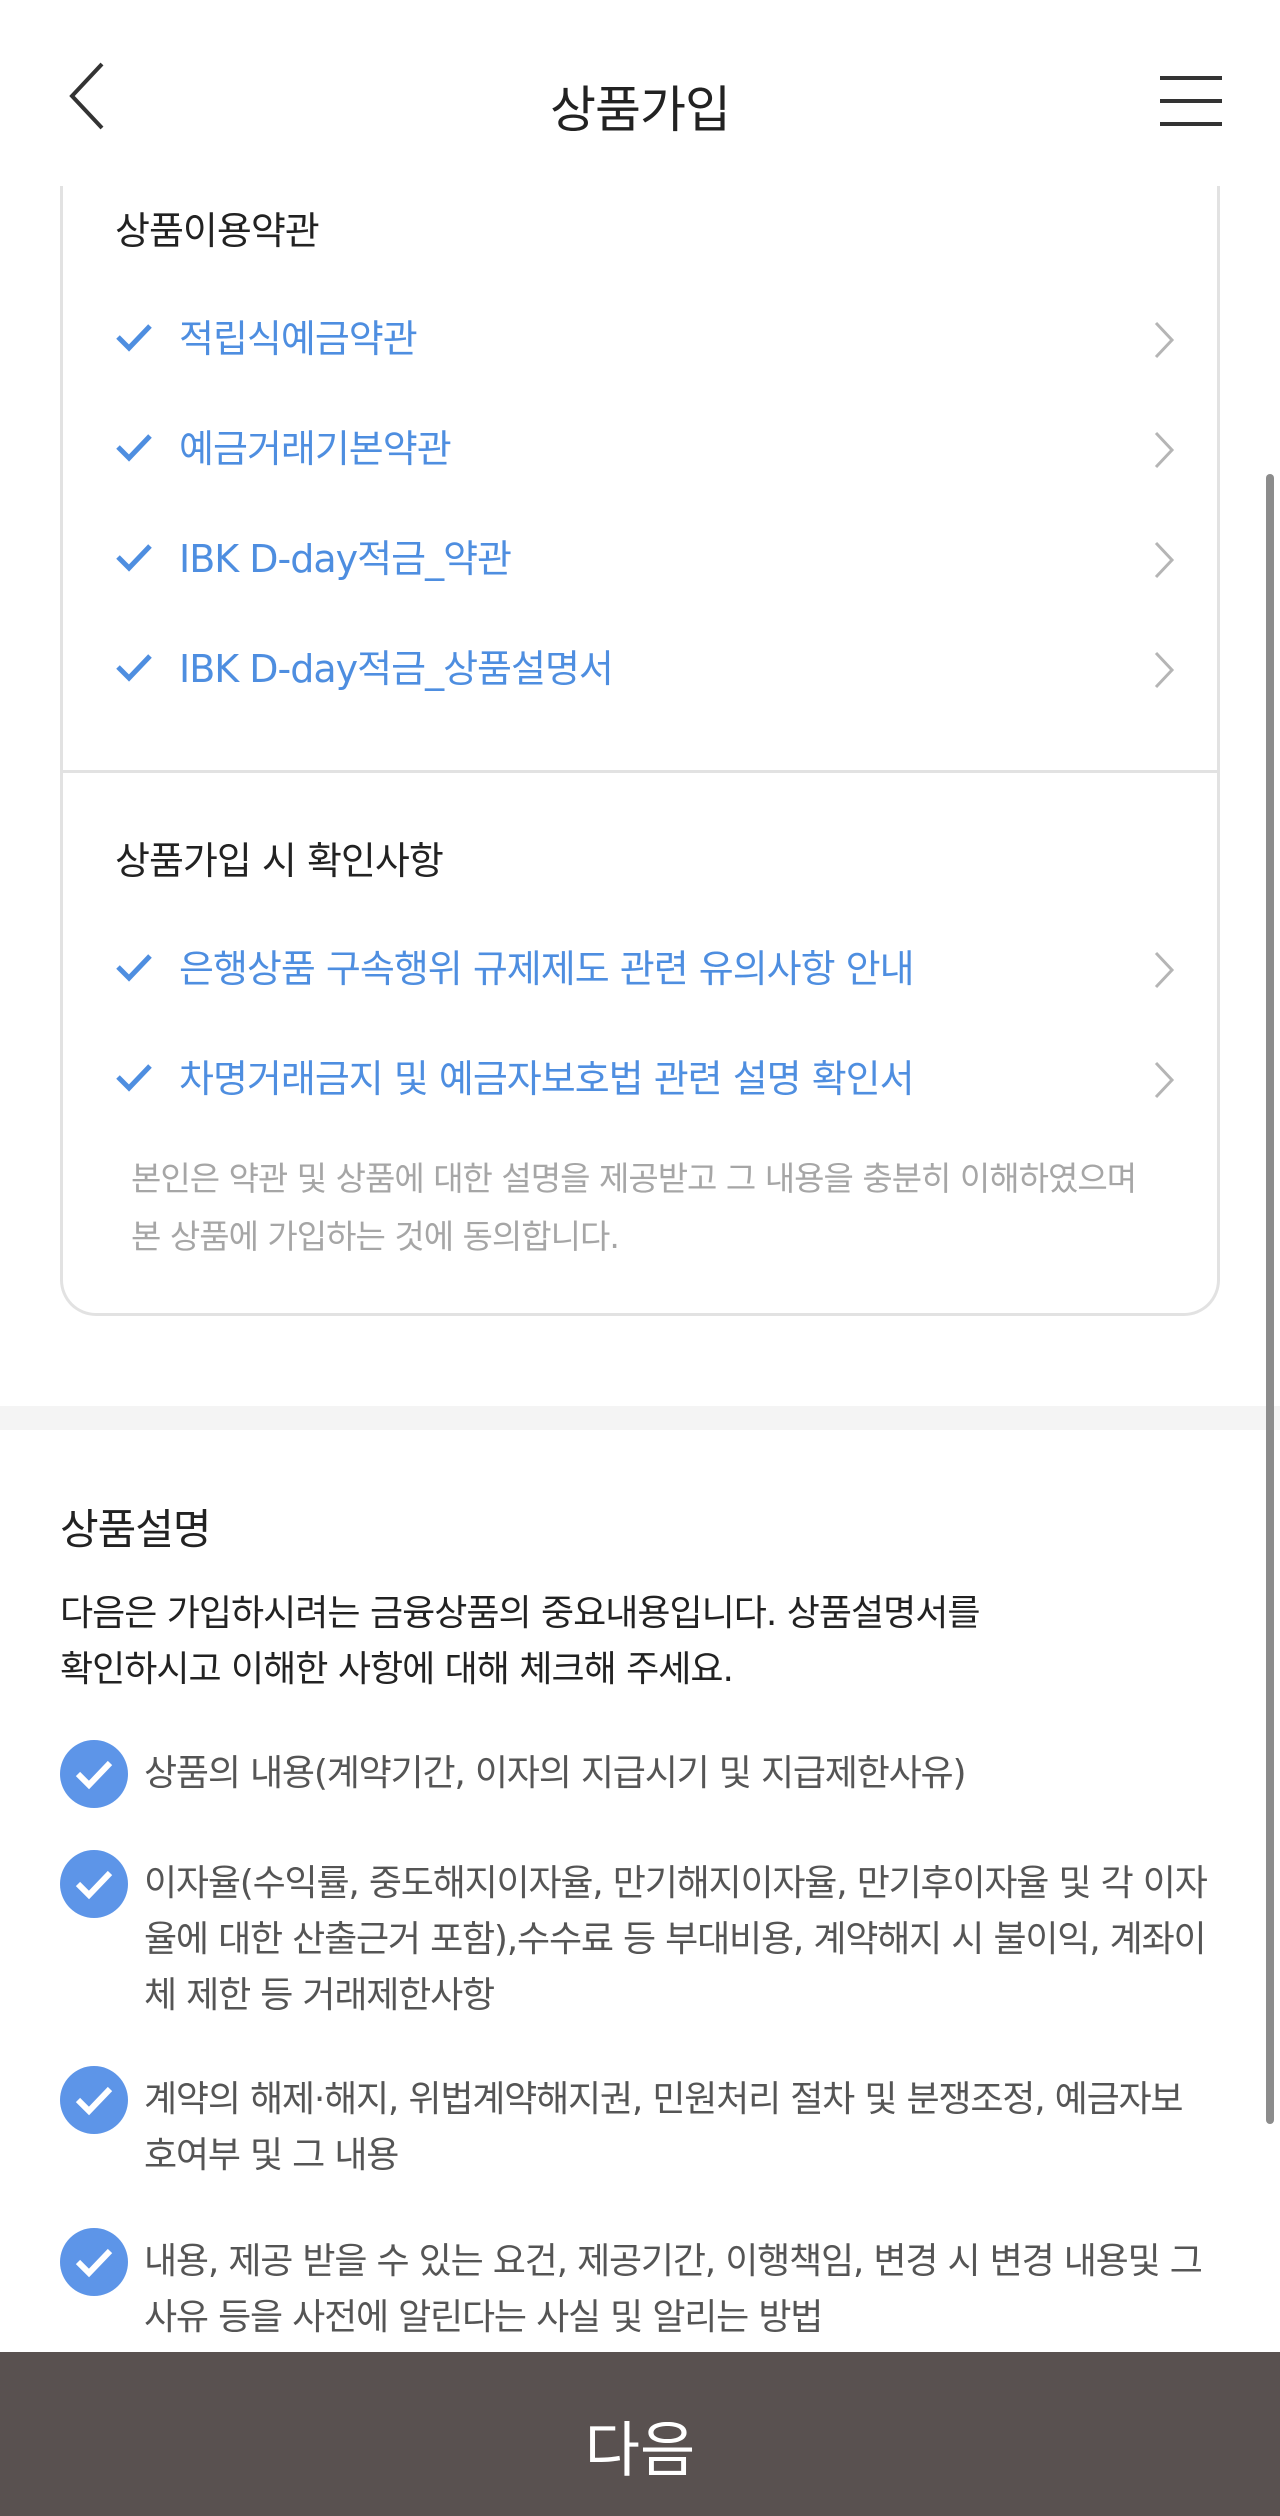  I want to click on intro-line: 확인하시고 이해한 사항에 대해 체크해 주세요., so click(397, 1669).